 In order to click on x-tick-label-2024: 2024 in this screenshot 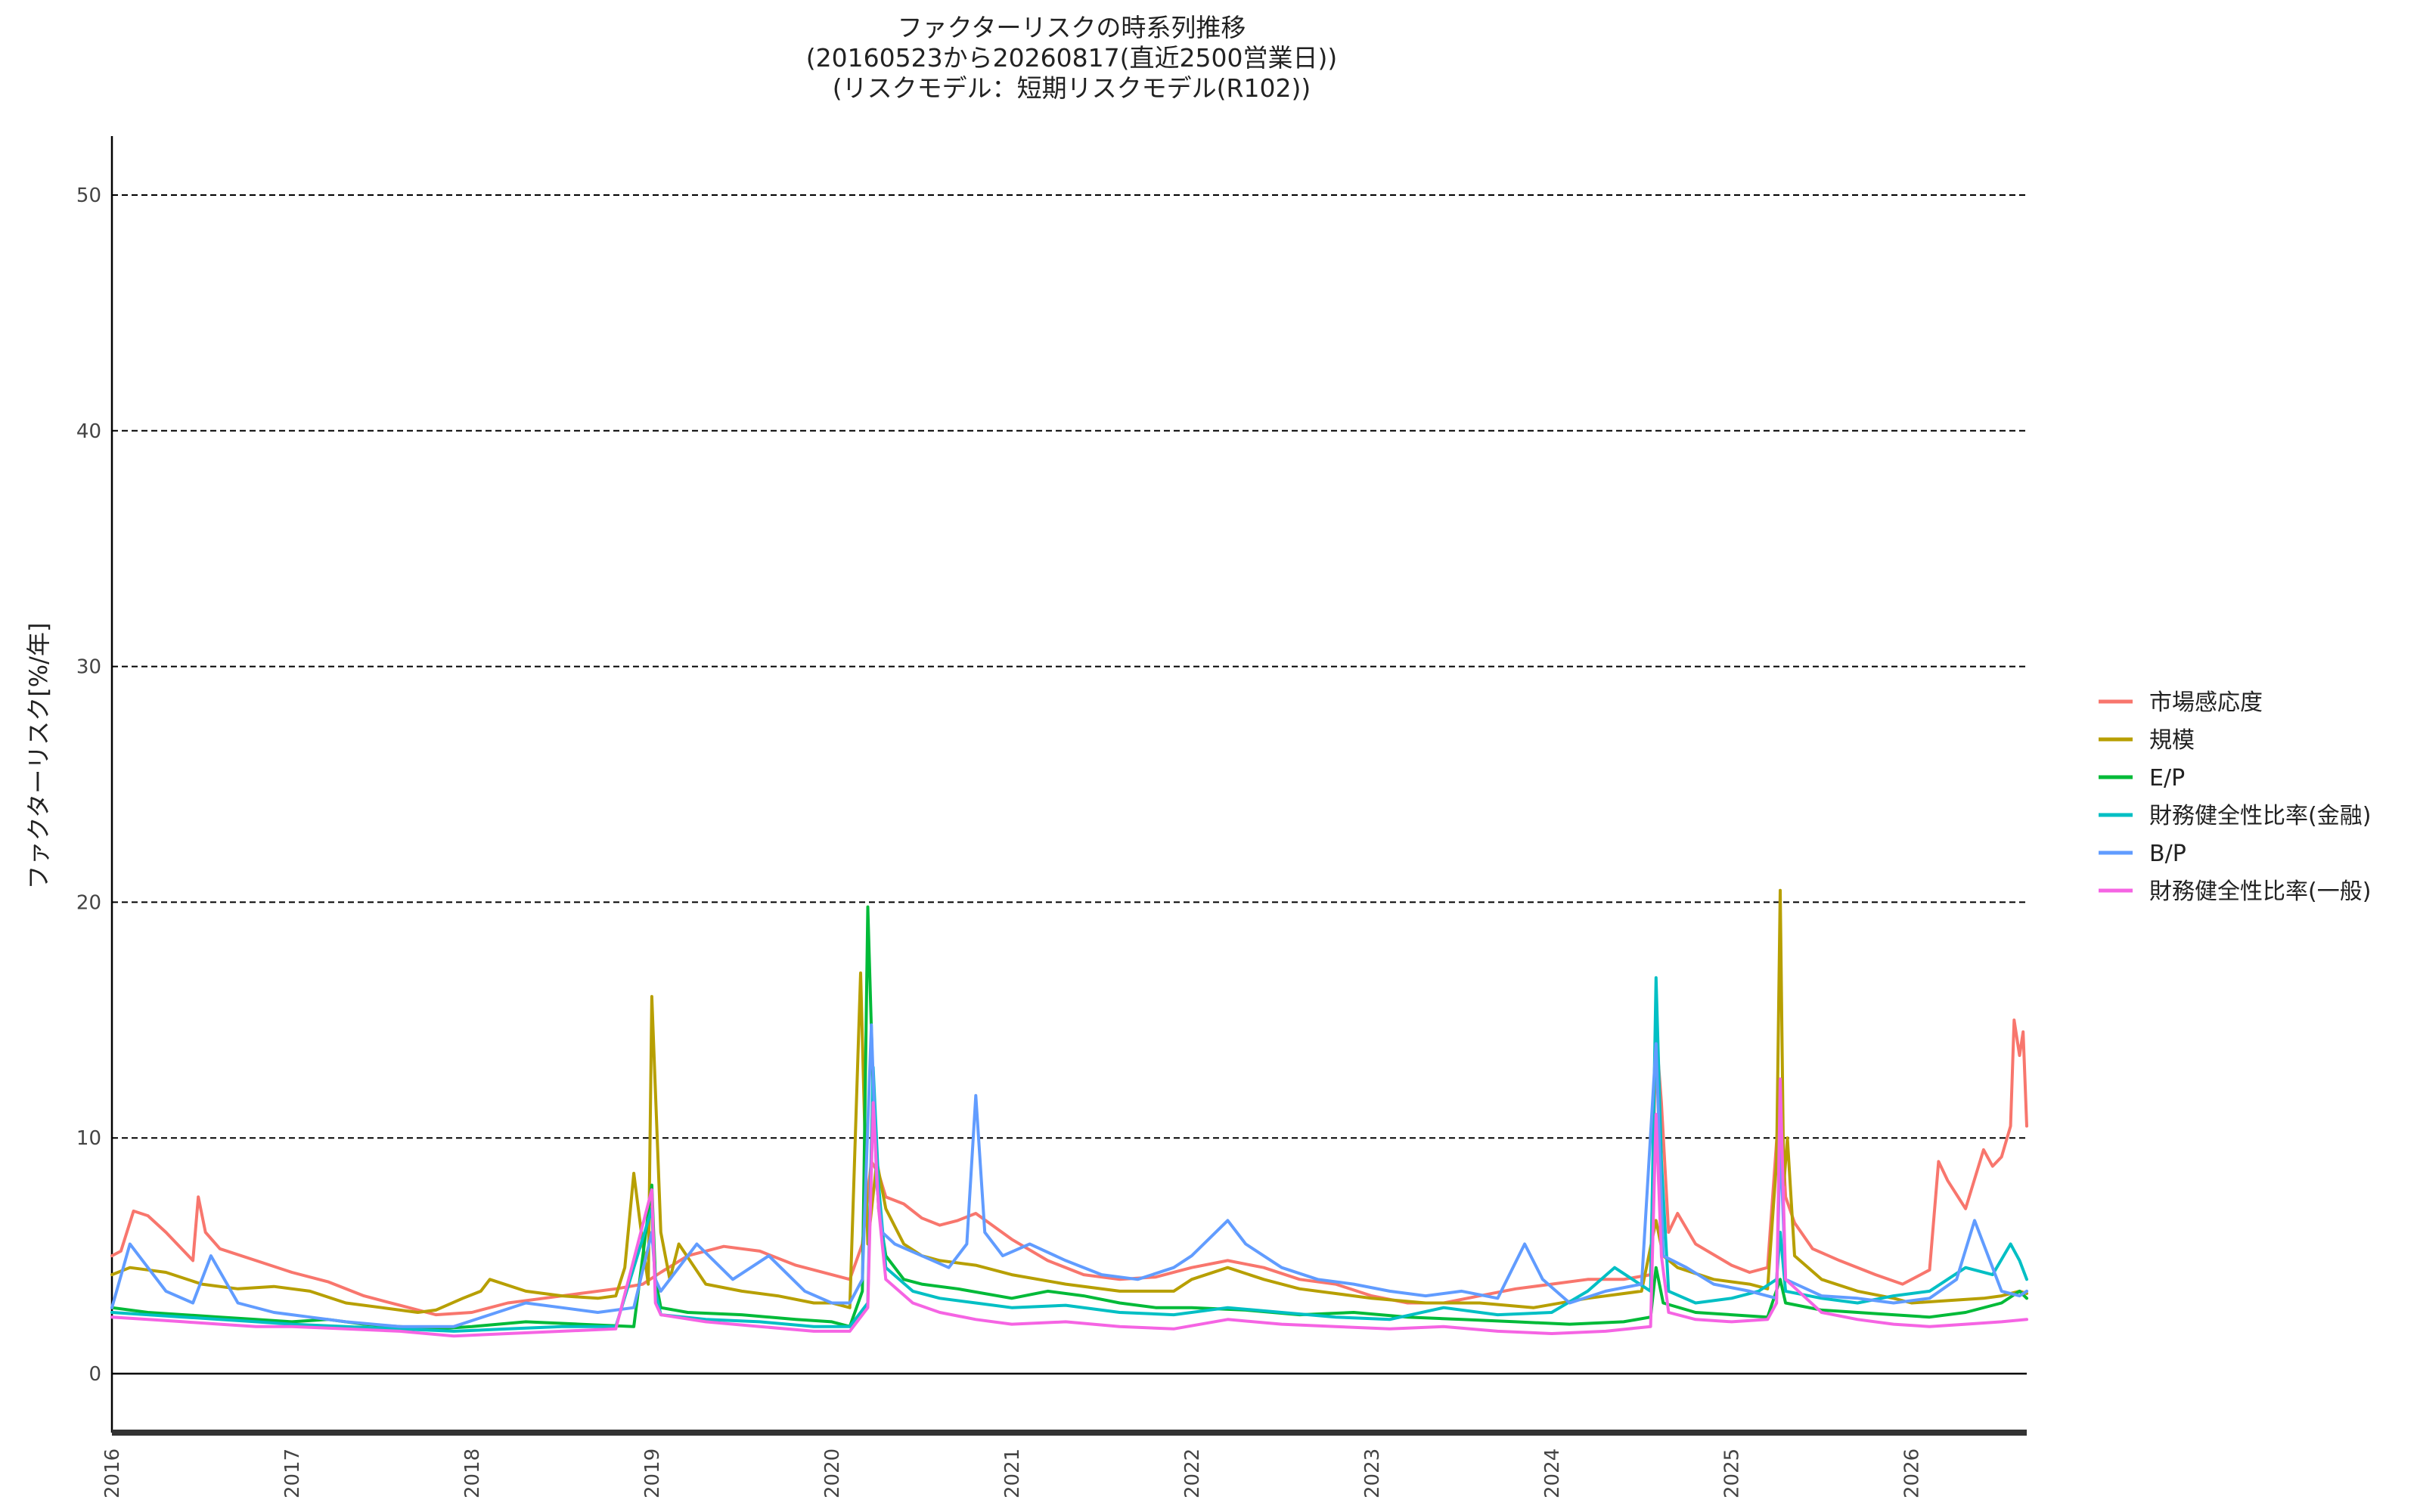, I will do `click(1553, 1473)`.